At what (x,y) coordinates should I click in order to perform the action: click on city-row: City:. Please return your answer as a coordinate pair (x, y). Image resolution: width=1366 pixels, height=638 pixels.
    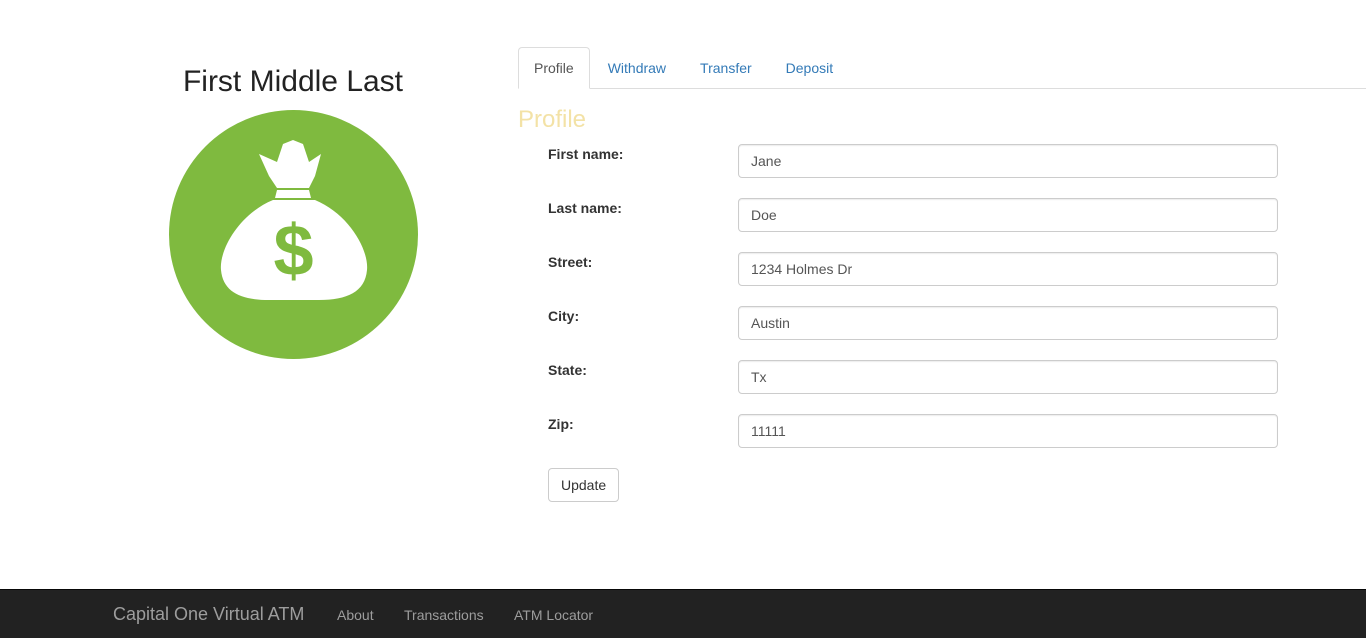
    Looking at the image, I should click on (913, 323).